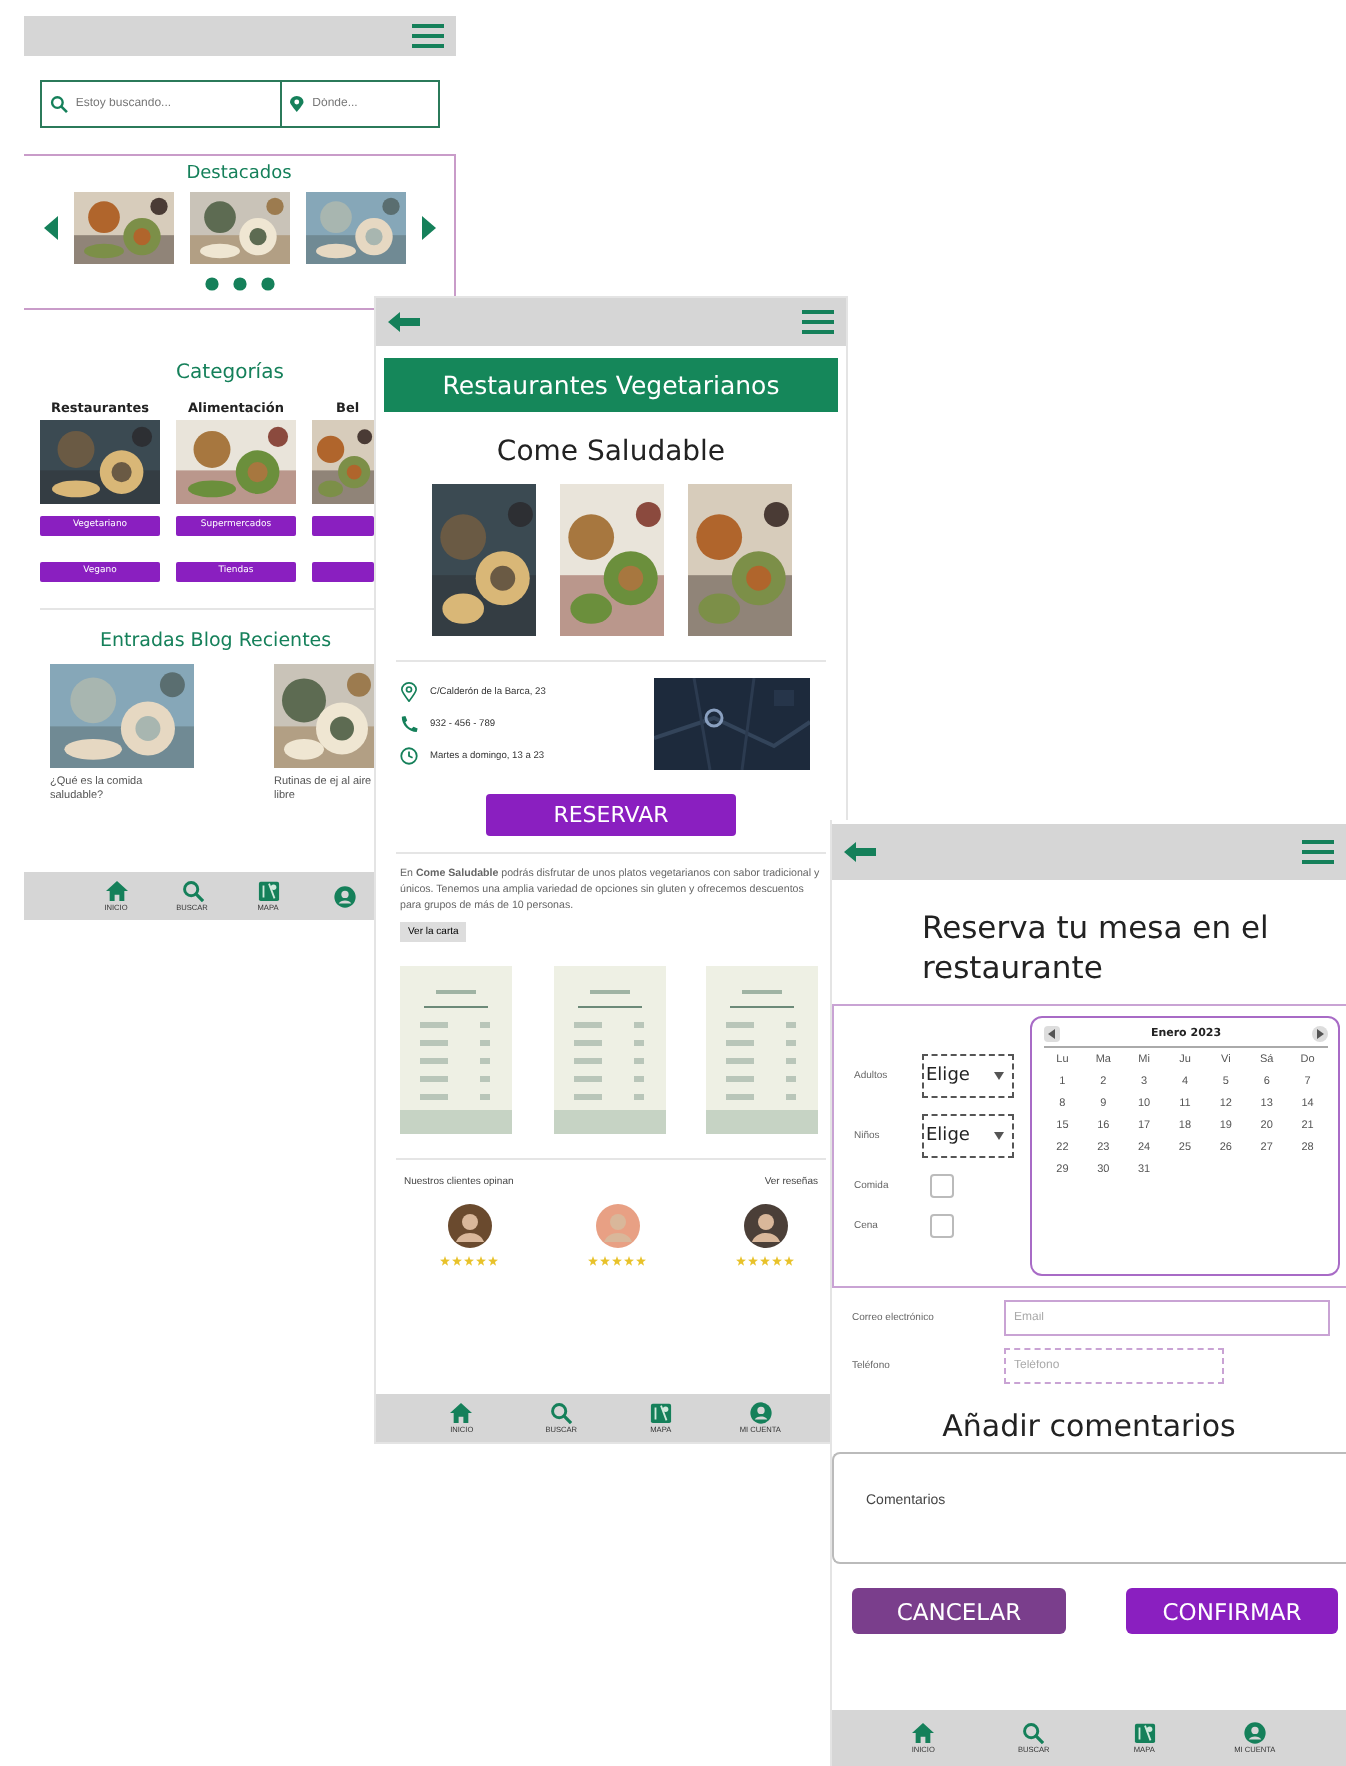 The image size is (1346, 1766). What do you see at coordinates (409, 756) in the screenshot?
I see `clock-icon` at bounding box center [409, 756].